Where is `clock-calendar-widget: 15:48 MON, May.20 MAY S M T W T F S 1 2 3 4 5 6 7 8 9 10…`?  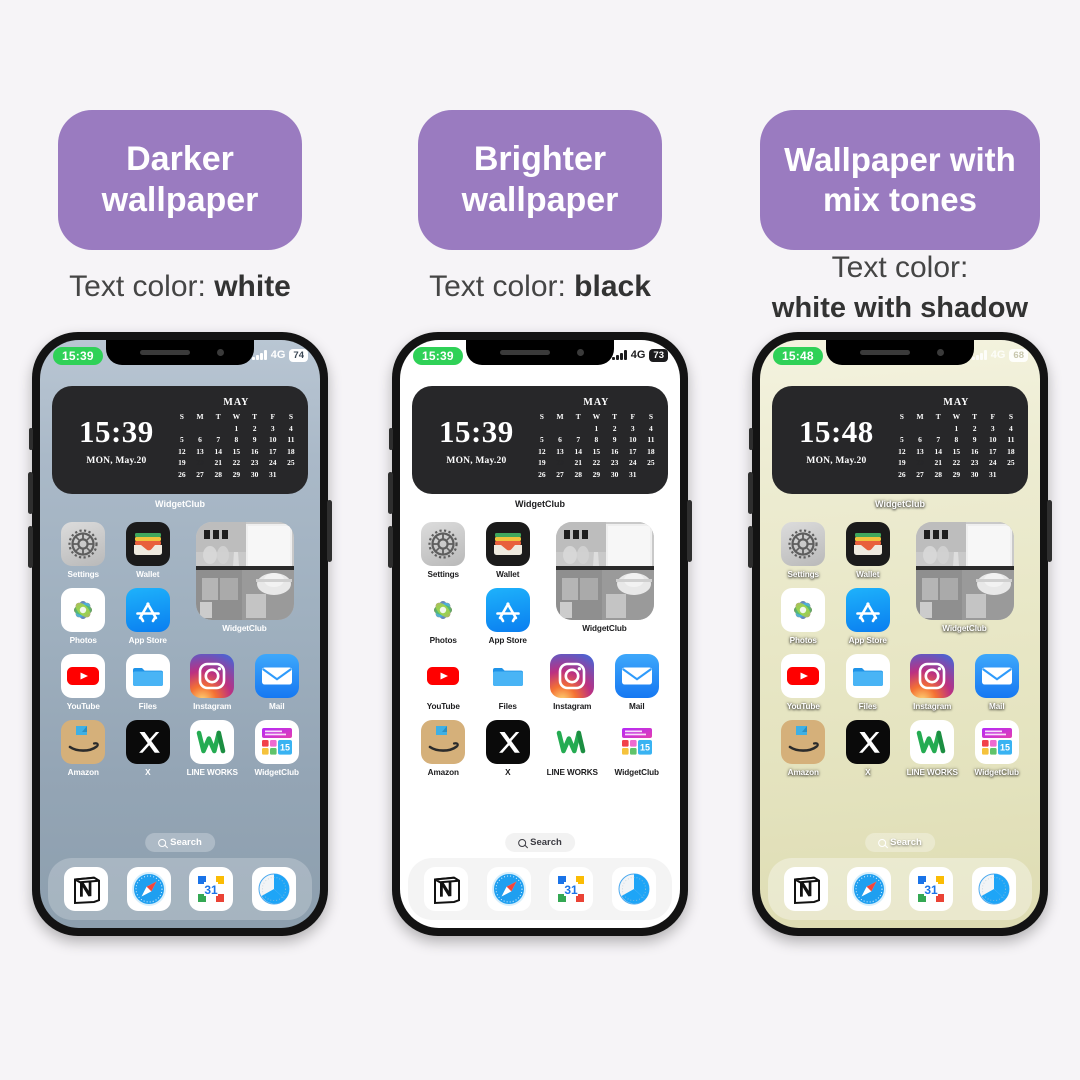 clock-calendar-widget: 15:48 MON, May.20 MAY S M T W T F S 1 2 3 4 5 6 7 8 9 10… is located at coordinates (900, 447).